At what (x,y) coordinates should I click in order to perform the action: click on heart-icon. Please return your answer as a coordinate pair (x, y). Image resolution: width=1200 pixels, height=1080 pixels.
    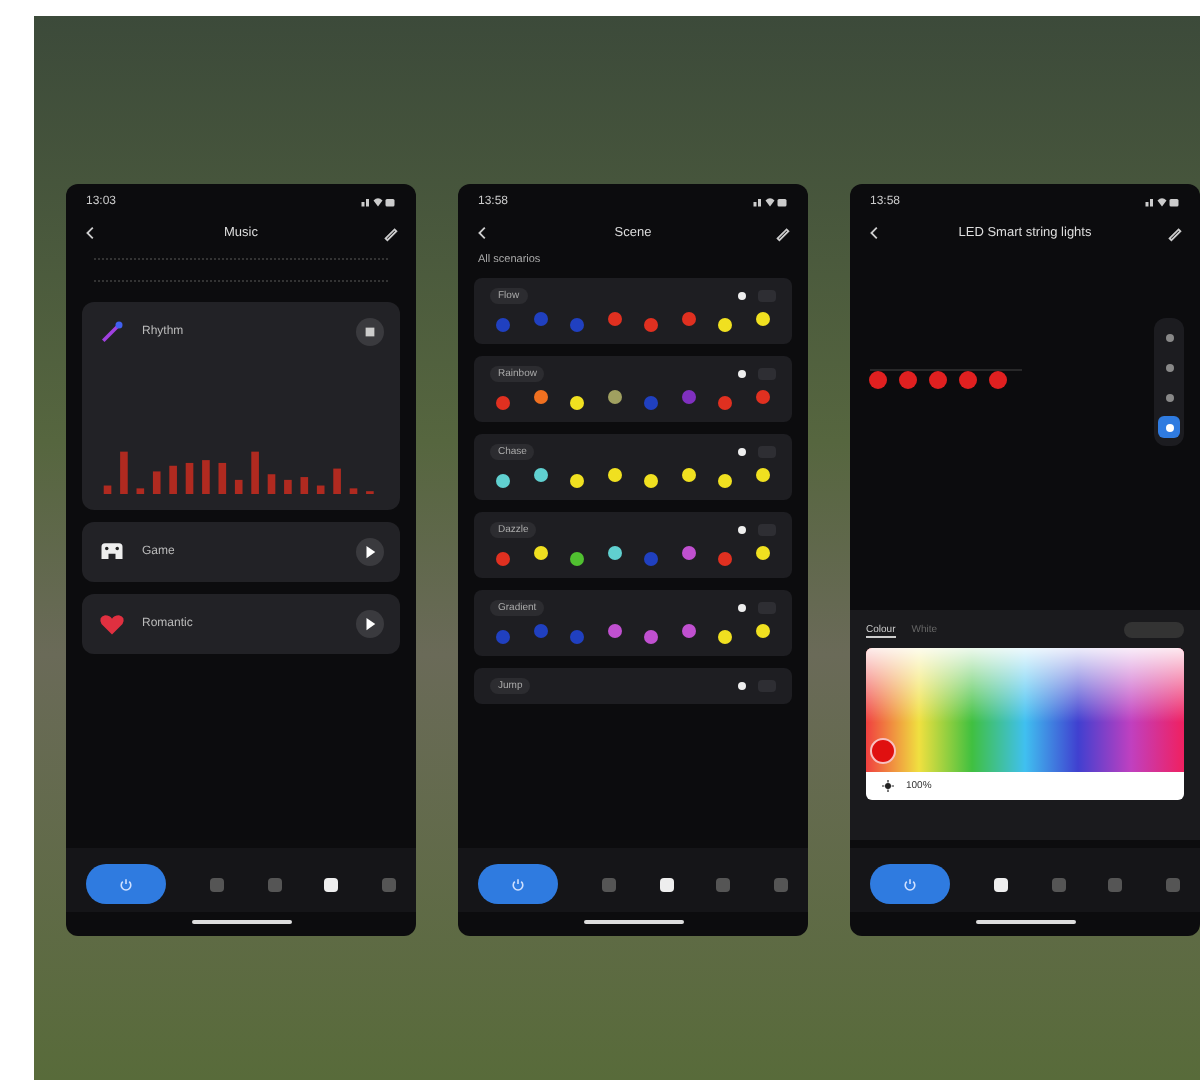
    Looking at the image, I should click on (112, 624).